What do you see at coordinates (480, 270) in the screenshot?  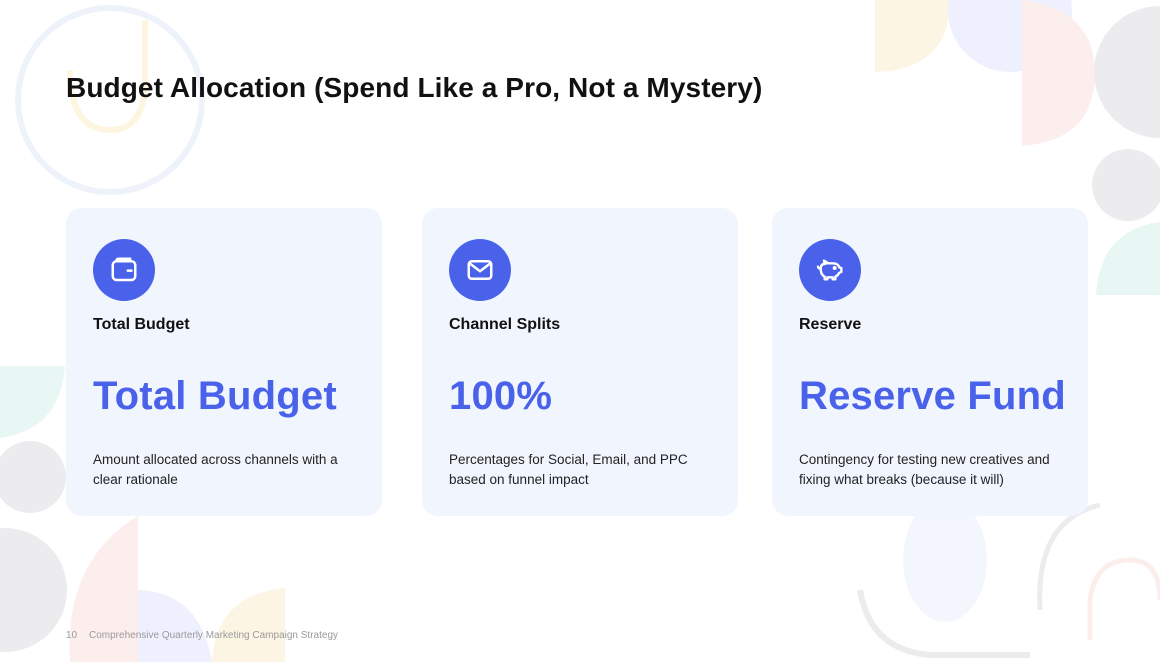 I see `mail-icon` at bounding box center [480, 270].